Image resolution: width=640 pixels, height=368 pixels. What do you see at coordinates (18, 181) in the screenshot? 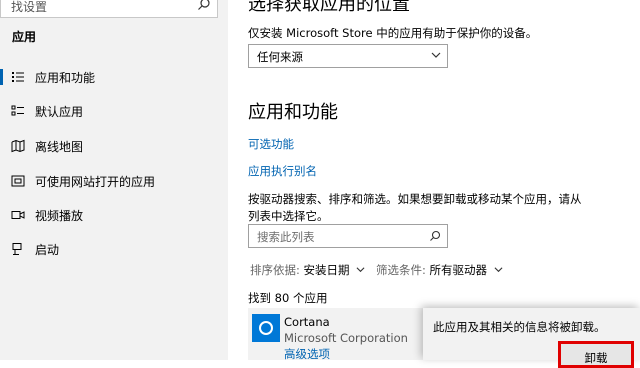
I see `apps-for-websites-icon` at bounding box center [18, 181].